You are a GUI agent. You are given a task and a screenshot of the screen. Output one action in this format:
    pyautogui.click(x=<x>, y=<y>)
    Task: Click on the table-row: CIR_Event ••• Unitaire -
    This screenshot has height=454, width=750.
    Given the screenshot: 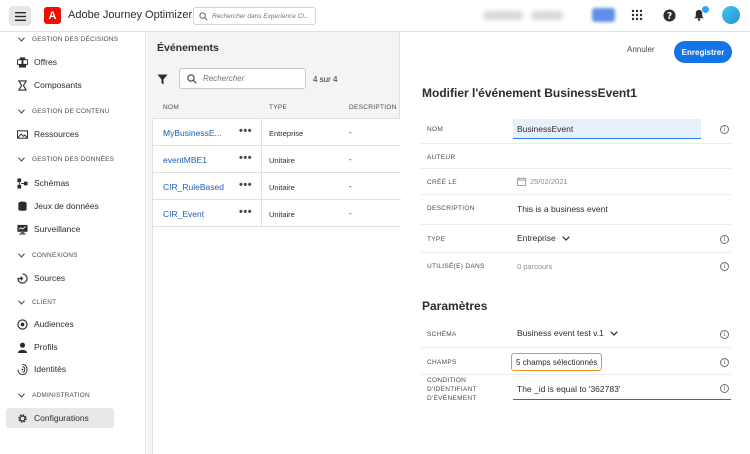 What is the action you would take?
    pyautogui.click(x=279, y=213)
    